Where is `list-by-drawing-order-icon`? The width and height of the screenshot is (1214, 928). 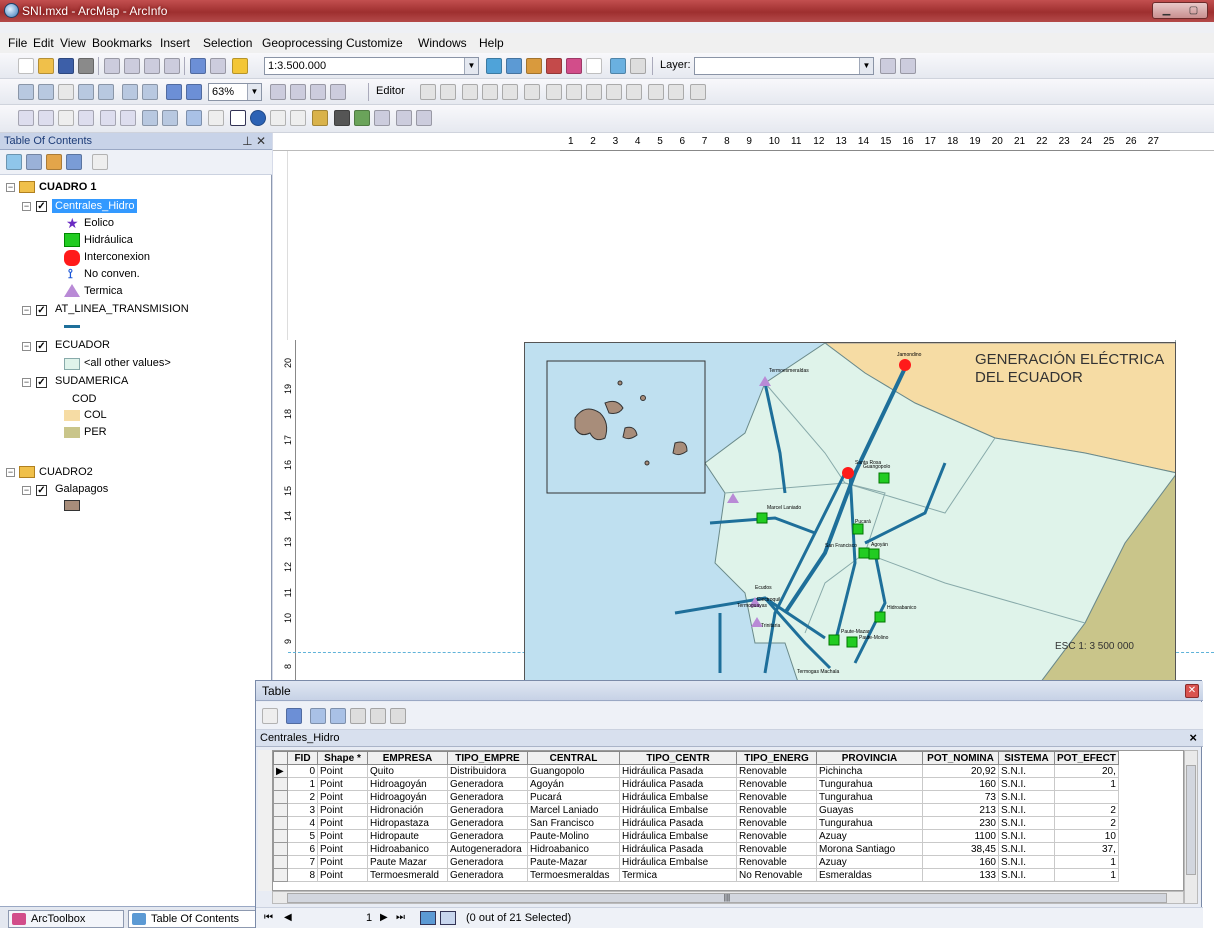 list-by-drawing-order-icon is located at coordinates (14, 162).